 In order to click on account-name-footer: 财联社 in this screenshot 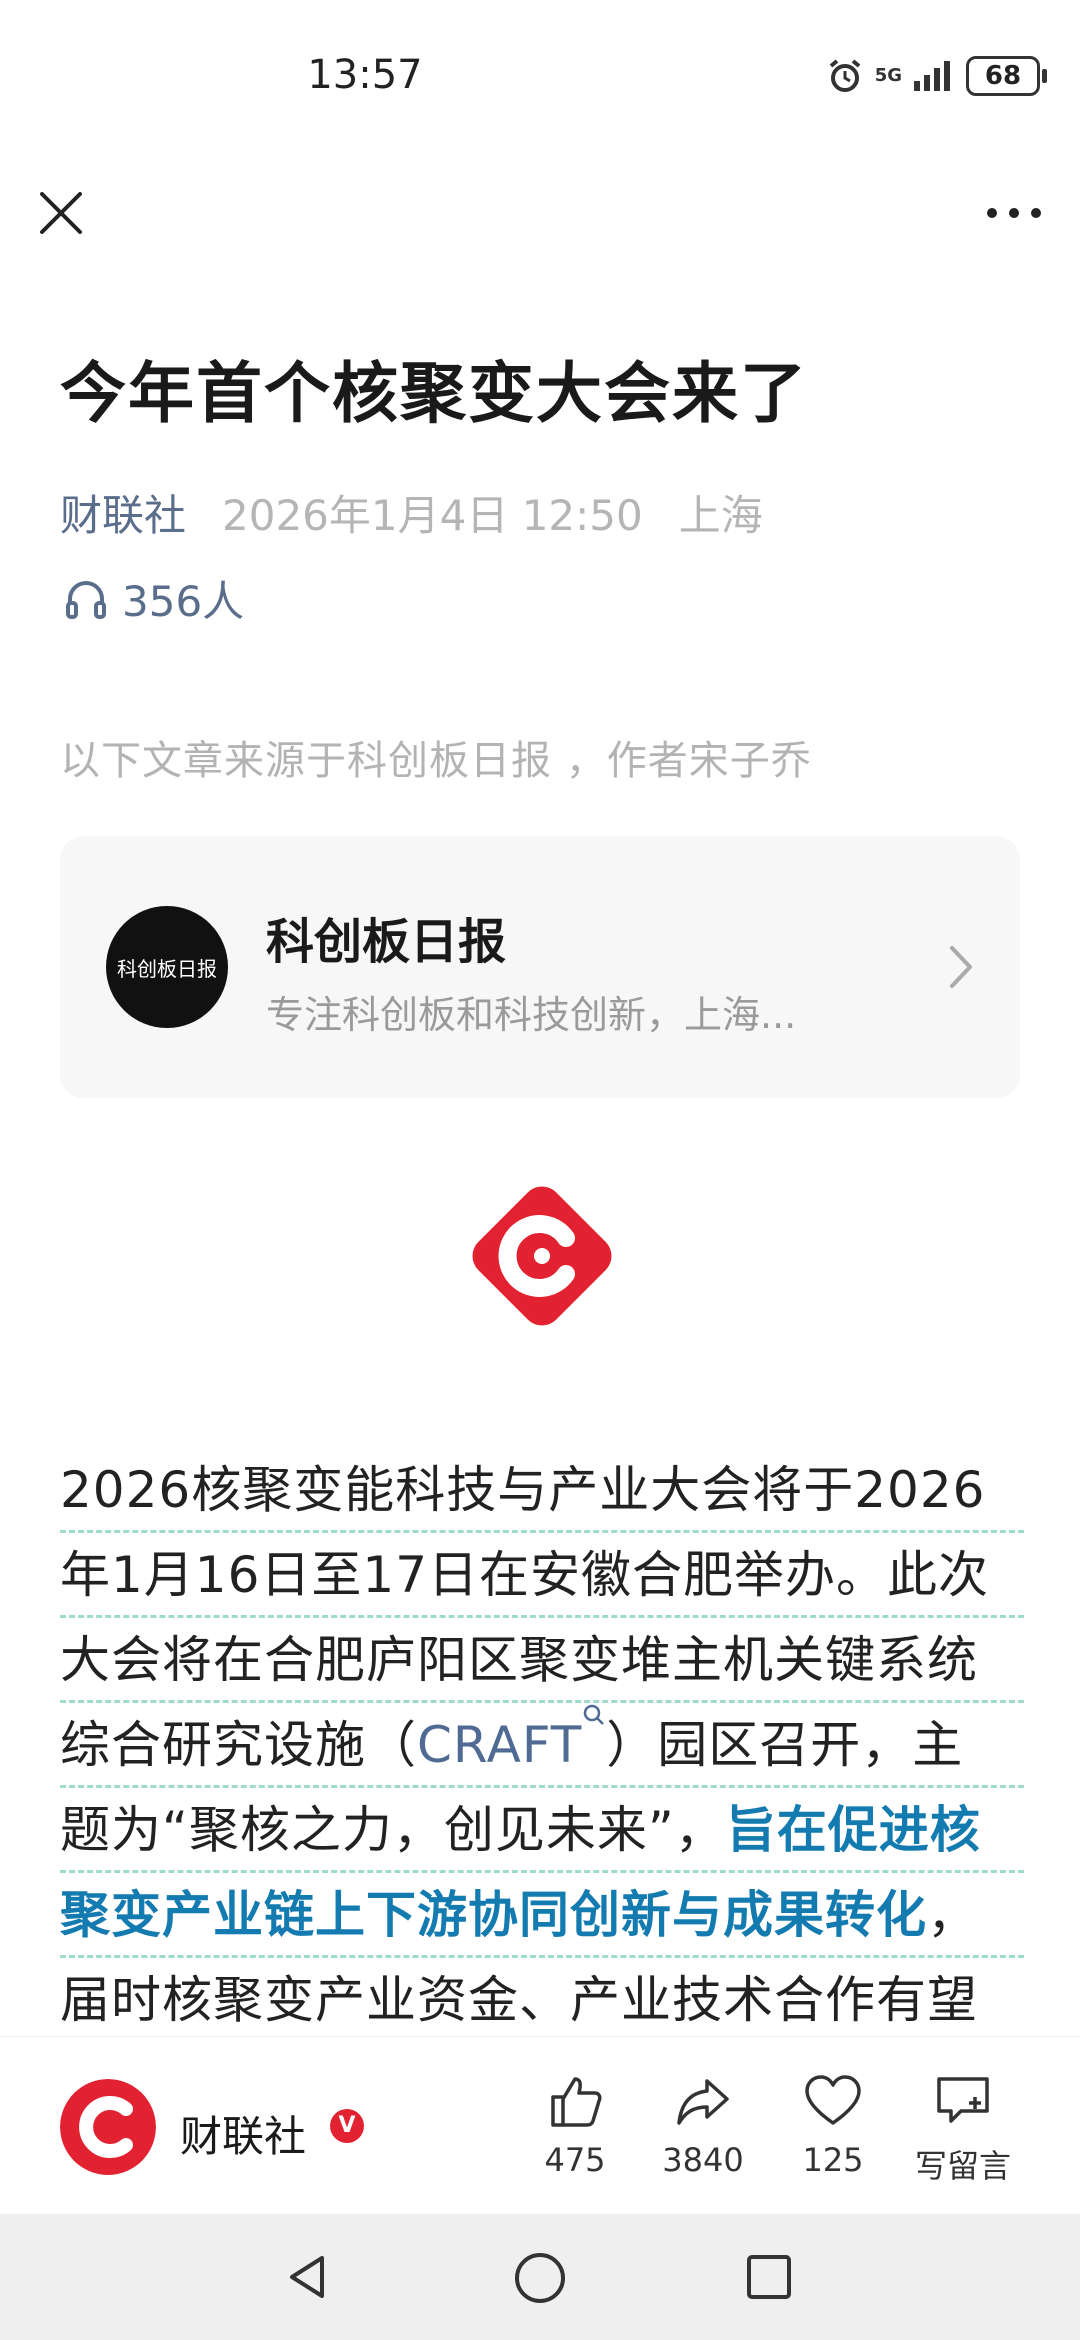, I will do `click(243, 2133)`.